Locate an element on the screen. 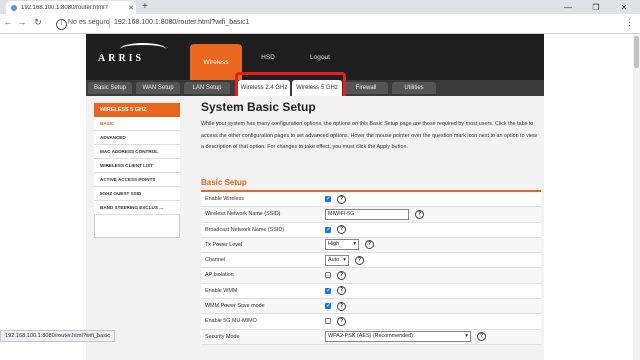 This screenshot has width=640, height=360. globe-icon is located at coordinates (14, 7).